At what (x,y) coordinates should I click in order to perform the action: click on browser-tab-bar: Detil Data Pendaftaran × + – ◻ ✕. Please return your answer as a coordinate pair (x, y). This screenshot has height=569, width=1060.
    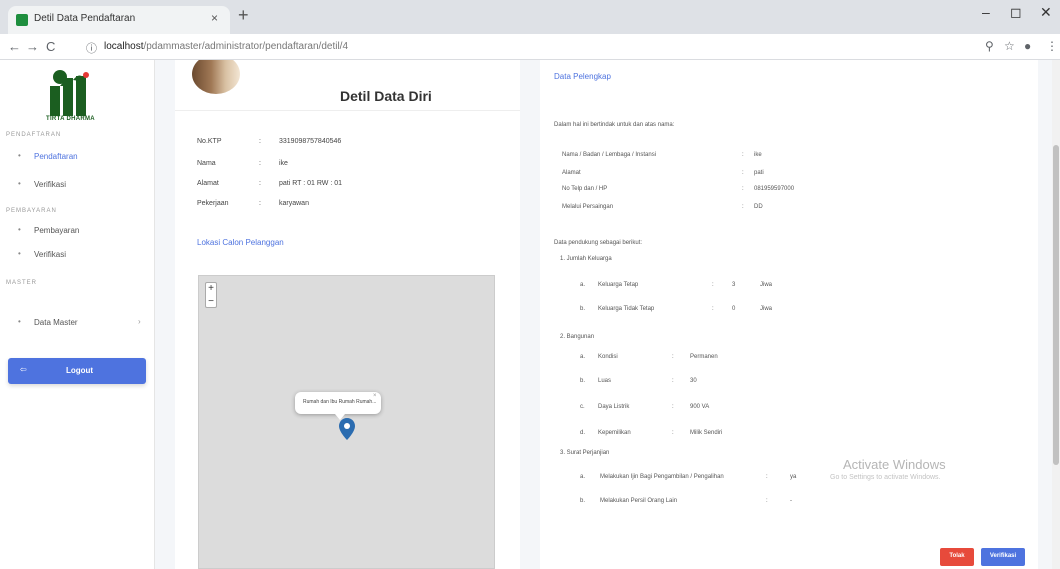
    Looking at the image, I should click on (530, 17).